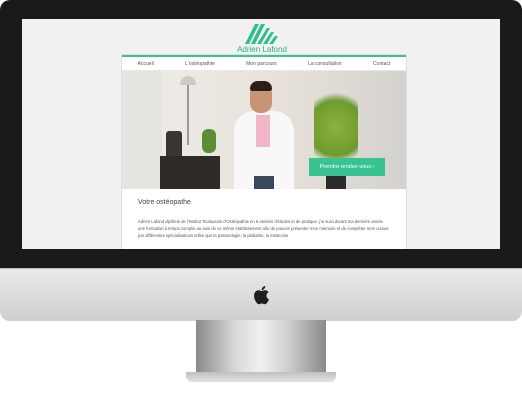  I want to click on brand-name: Adrien Lafond, so click(262, 49).